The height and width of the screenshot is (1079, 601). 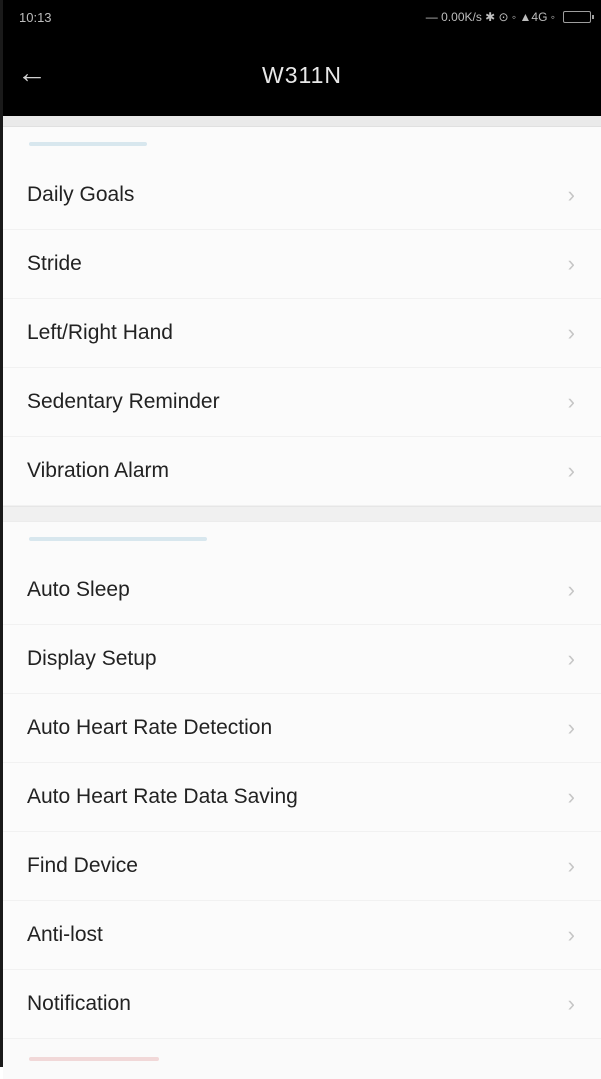 What do you see at coordinates (490, 17) in the screenshot?
I see `status-indicator-text: — 0.00K/s ✱ ⊙ ◦ ▲4G ◦` at bounding box center [490, 17].